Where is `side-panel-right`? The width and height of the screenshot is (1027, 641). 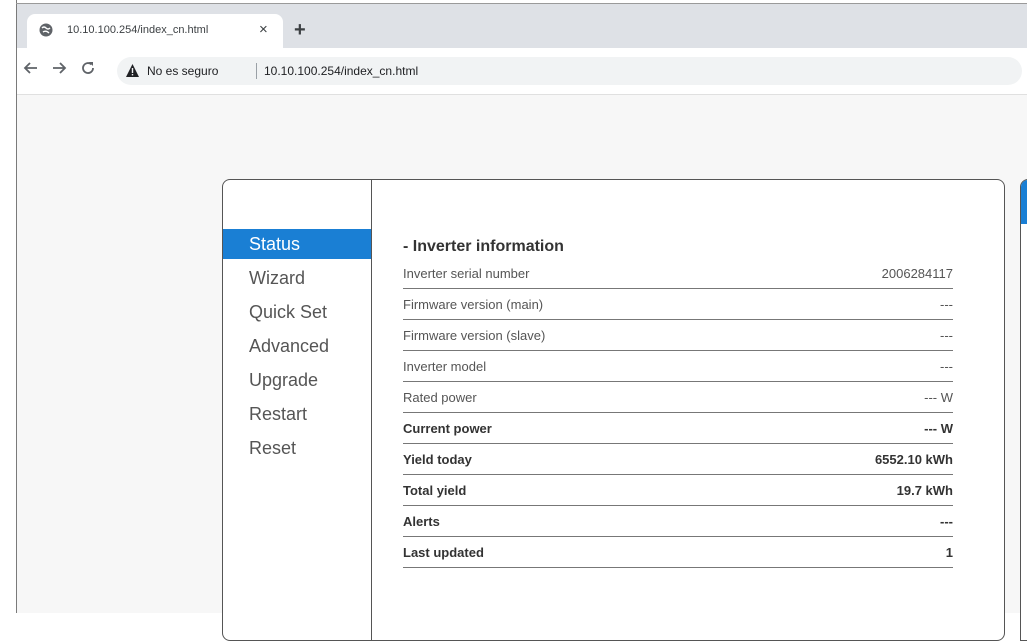
side-panel-right is located at coordinates (1023, 410).